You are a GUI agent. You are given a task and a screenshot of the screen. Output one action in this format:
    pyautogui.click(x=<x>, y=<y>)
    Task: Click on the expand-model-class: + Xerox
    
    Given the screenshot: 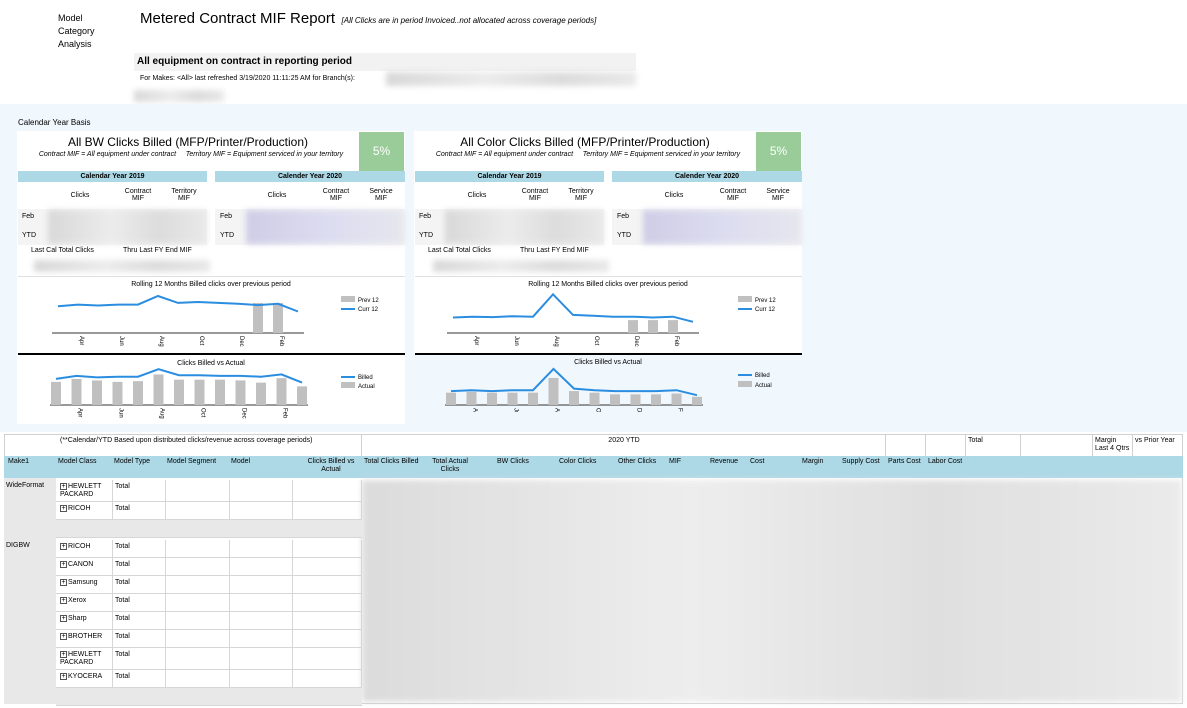 What is the action you would take?
    pyautogui.click(x=85, y=601)
    